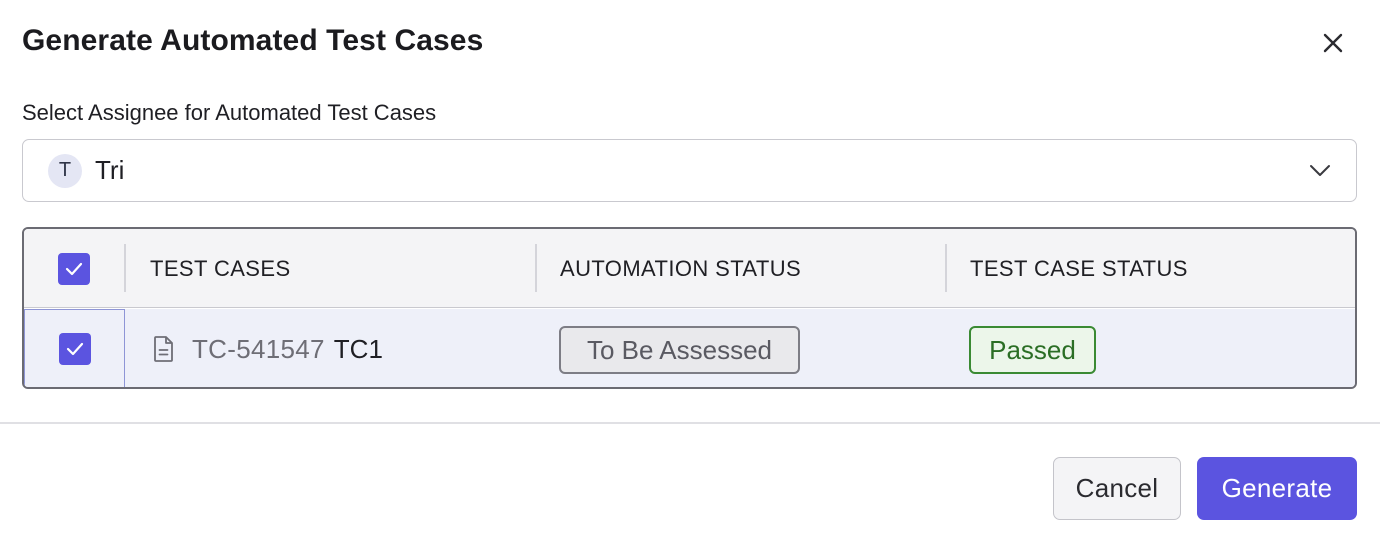  I want to click on header-test-cases: TEST CASES, so click(220, 268).